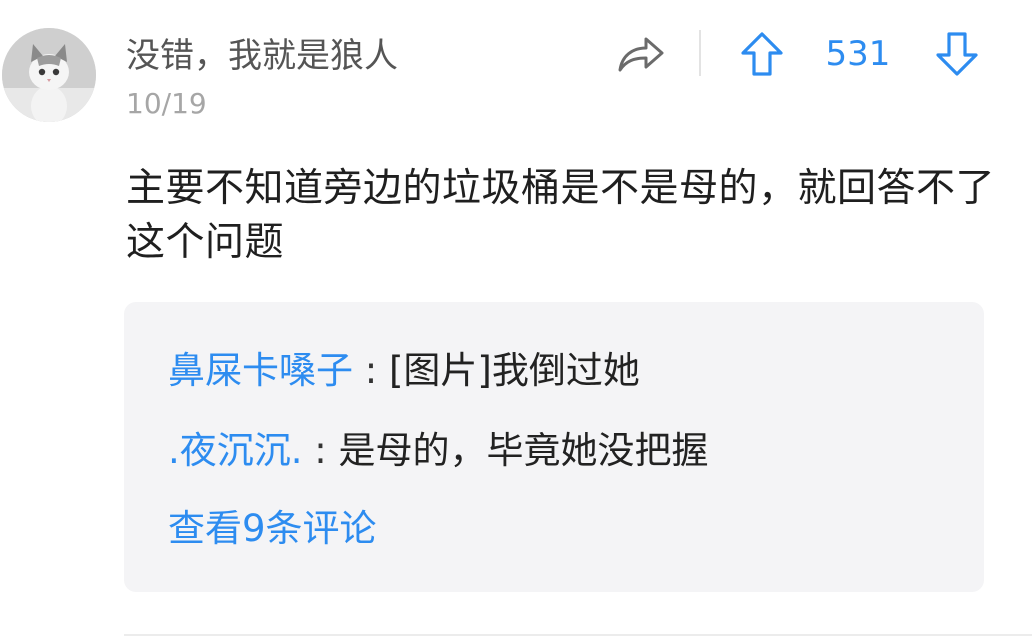 The height and width of the screenshot is (636, 1032). I want to click on reply-item: .夜沉沉. : 是母的，毕竟她没把握, so click(438, 451).